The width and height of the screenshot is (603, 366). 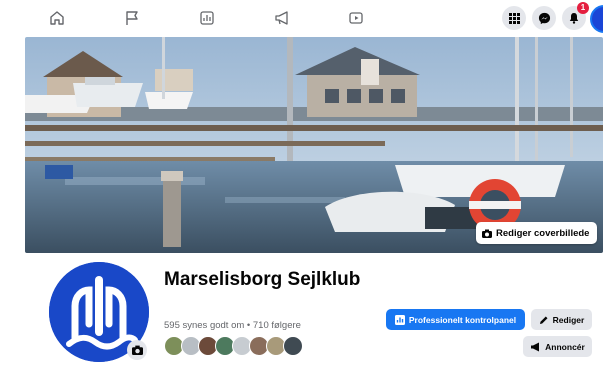 I want to click on menu-grid-icon, so click(x=514, y=18).